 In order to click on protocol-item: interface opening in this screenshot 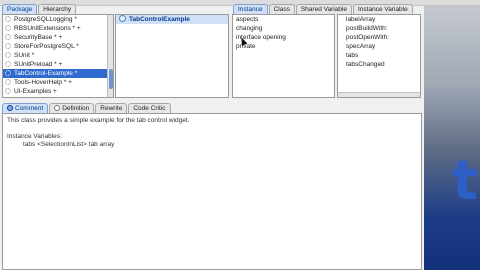, I will do `click(283, 37)`.